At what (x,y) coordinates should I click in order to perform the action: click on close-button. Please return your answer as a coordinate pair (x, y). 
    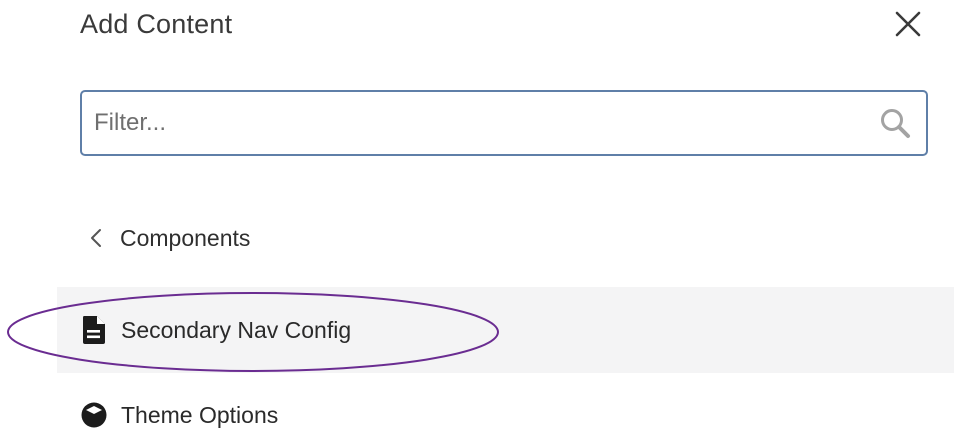
    Looking at the image, I should click on (908, 24).